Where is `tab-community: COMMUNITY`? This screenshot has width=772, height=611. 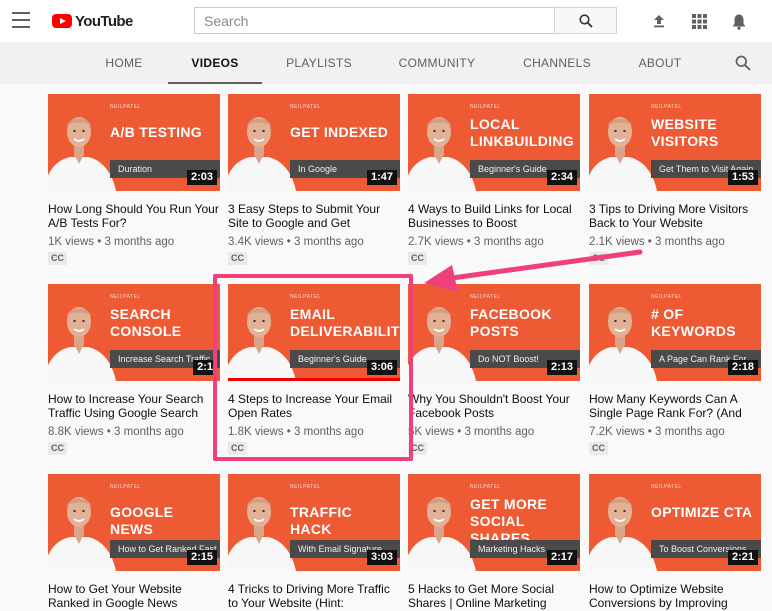 tab-community: COMMUNITY is located at coordinates (437, 63).